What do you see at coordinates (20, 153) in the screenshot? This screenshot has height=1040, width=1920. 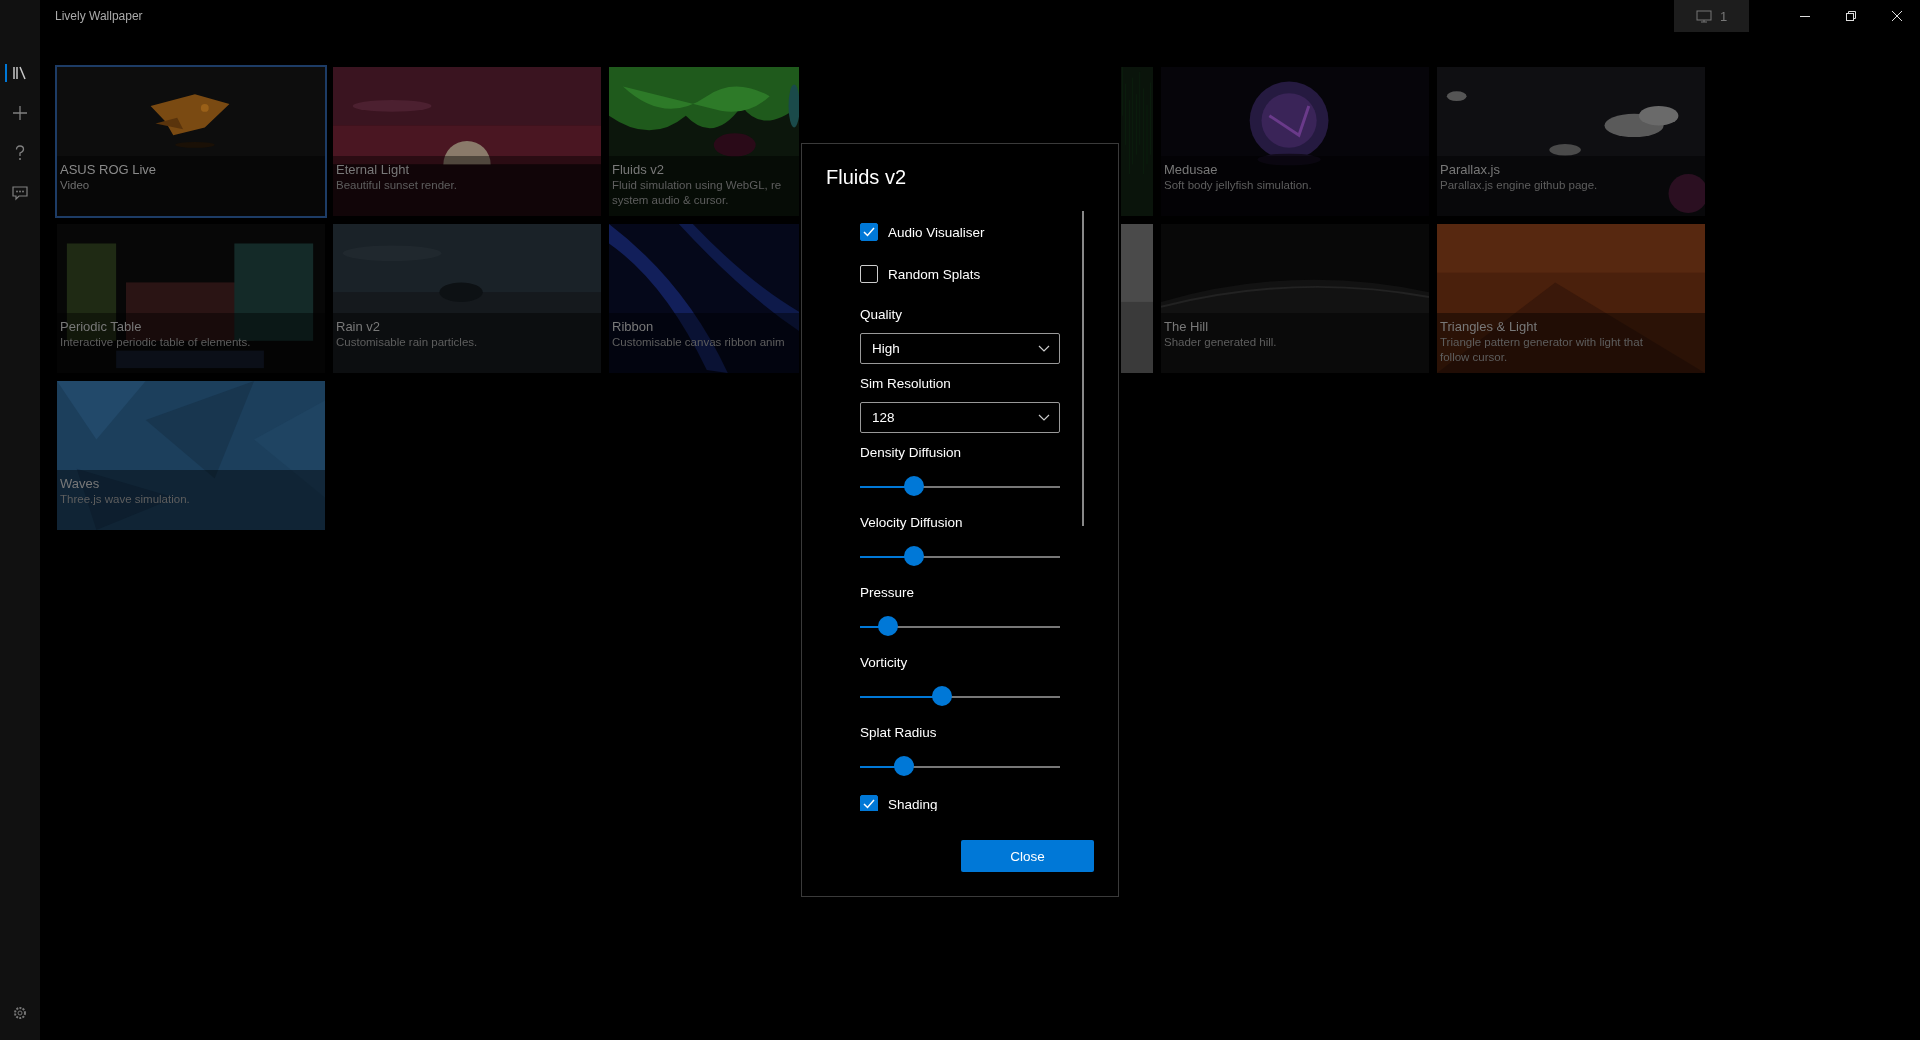 I see `help-icon` at bounding box center [20, 153].